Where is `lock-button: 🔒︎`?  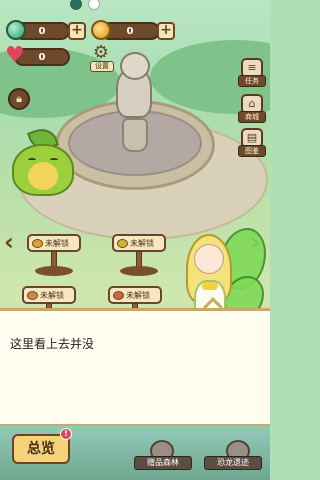 lock-button: 🔒︎ is located at coordinates (19, 99).